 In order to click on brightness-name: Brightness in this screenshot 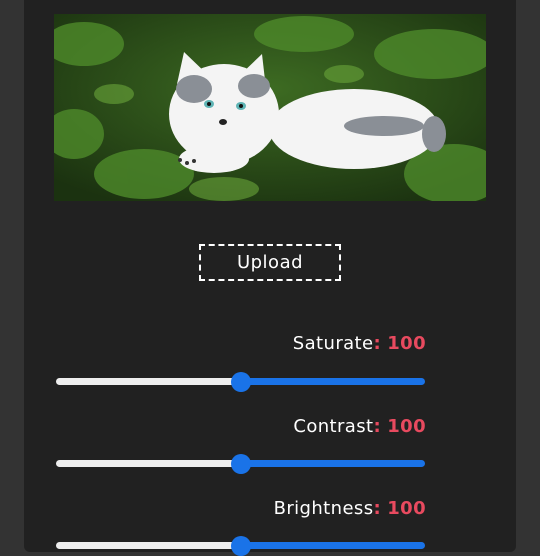, I will do `click(323, 508)`.